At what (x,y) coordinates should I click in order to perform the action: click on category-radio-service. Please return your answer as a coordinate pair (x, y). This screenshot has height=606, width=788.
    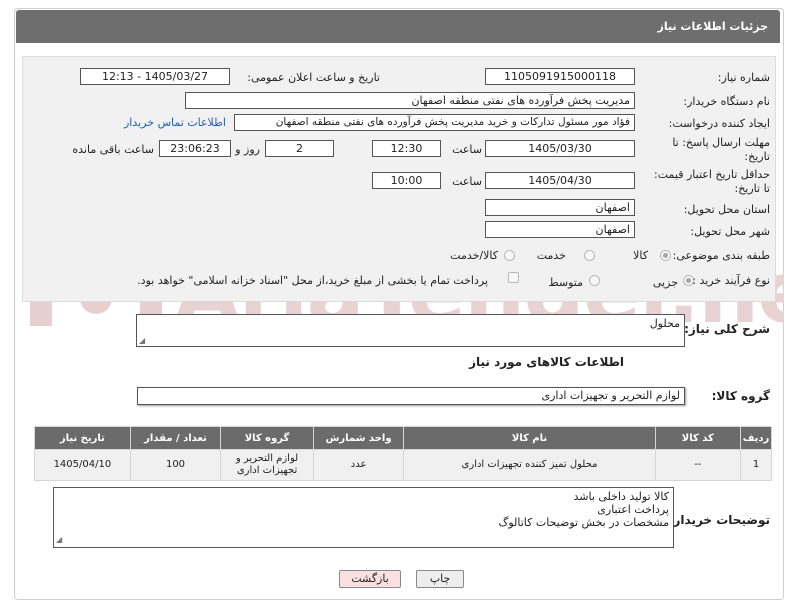
    Looking at the image, I should click on (589, 255).